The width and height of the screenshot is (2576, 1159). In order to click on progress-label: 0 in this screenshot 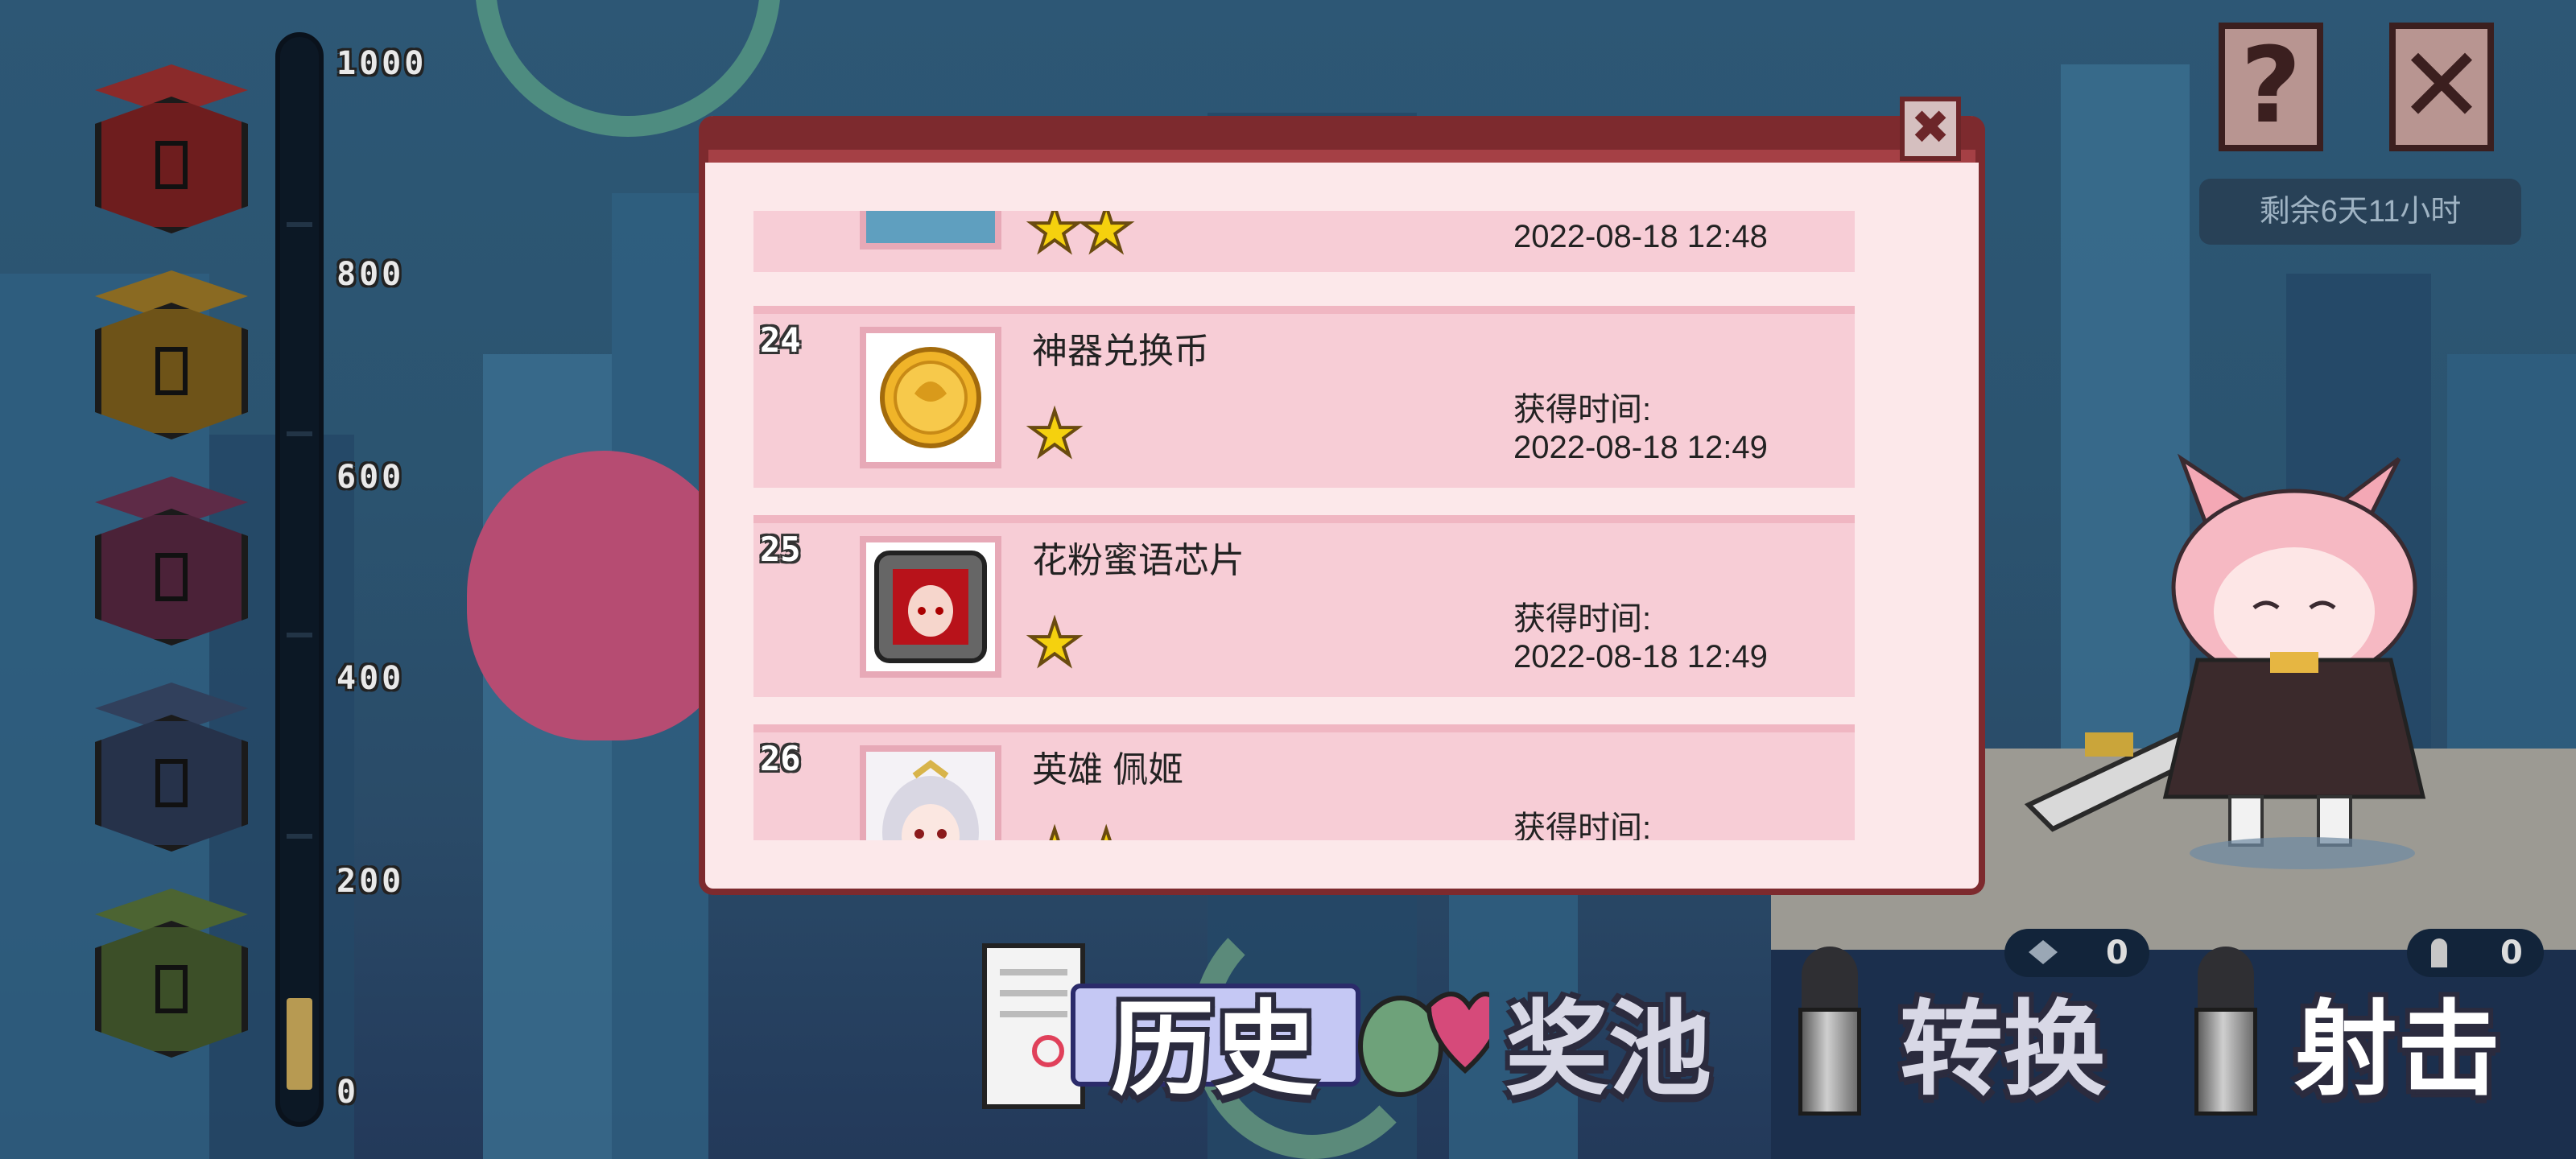, I will do `click(348, 1092)`.